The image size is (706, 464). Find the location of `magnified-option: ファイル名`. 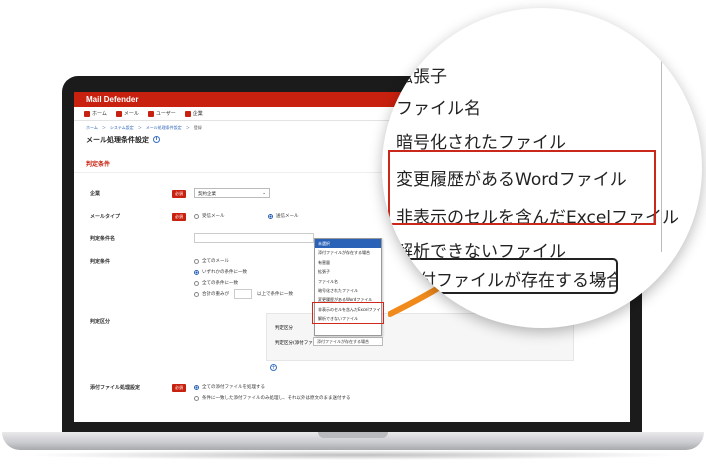

magnified-option: ファイル名 is located at coordinates (438, 106).